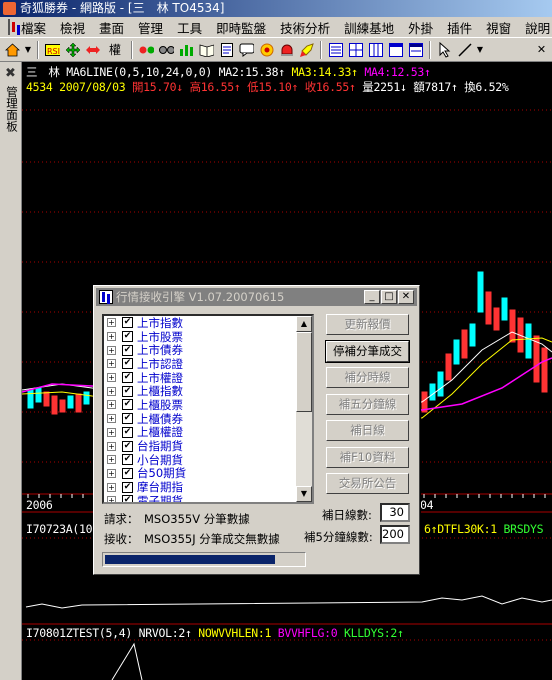 The width and height of the screenshot is (552, 680). What do you see at coordinates (115, 49) in the screenshot?
I see `weight-icon: 權` at bounding box center [115, 49].